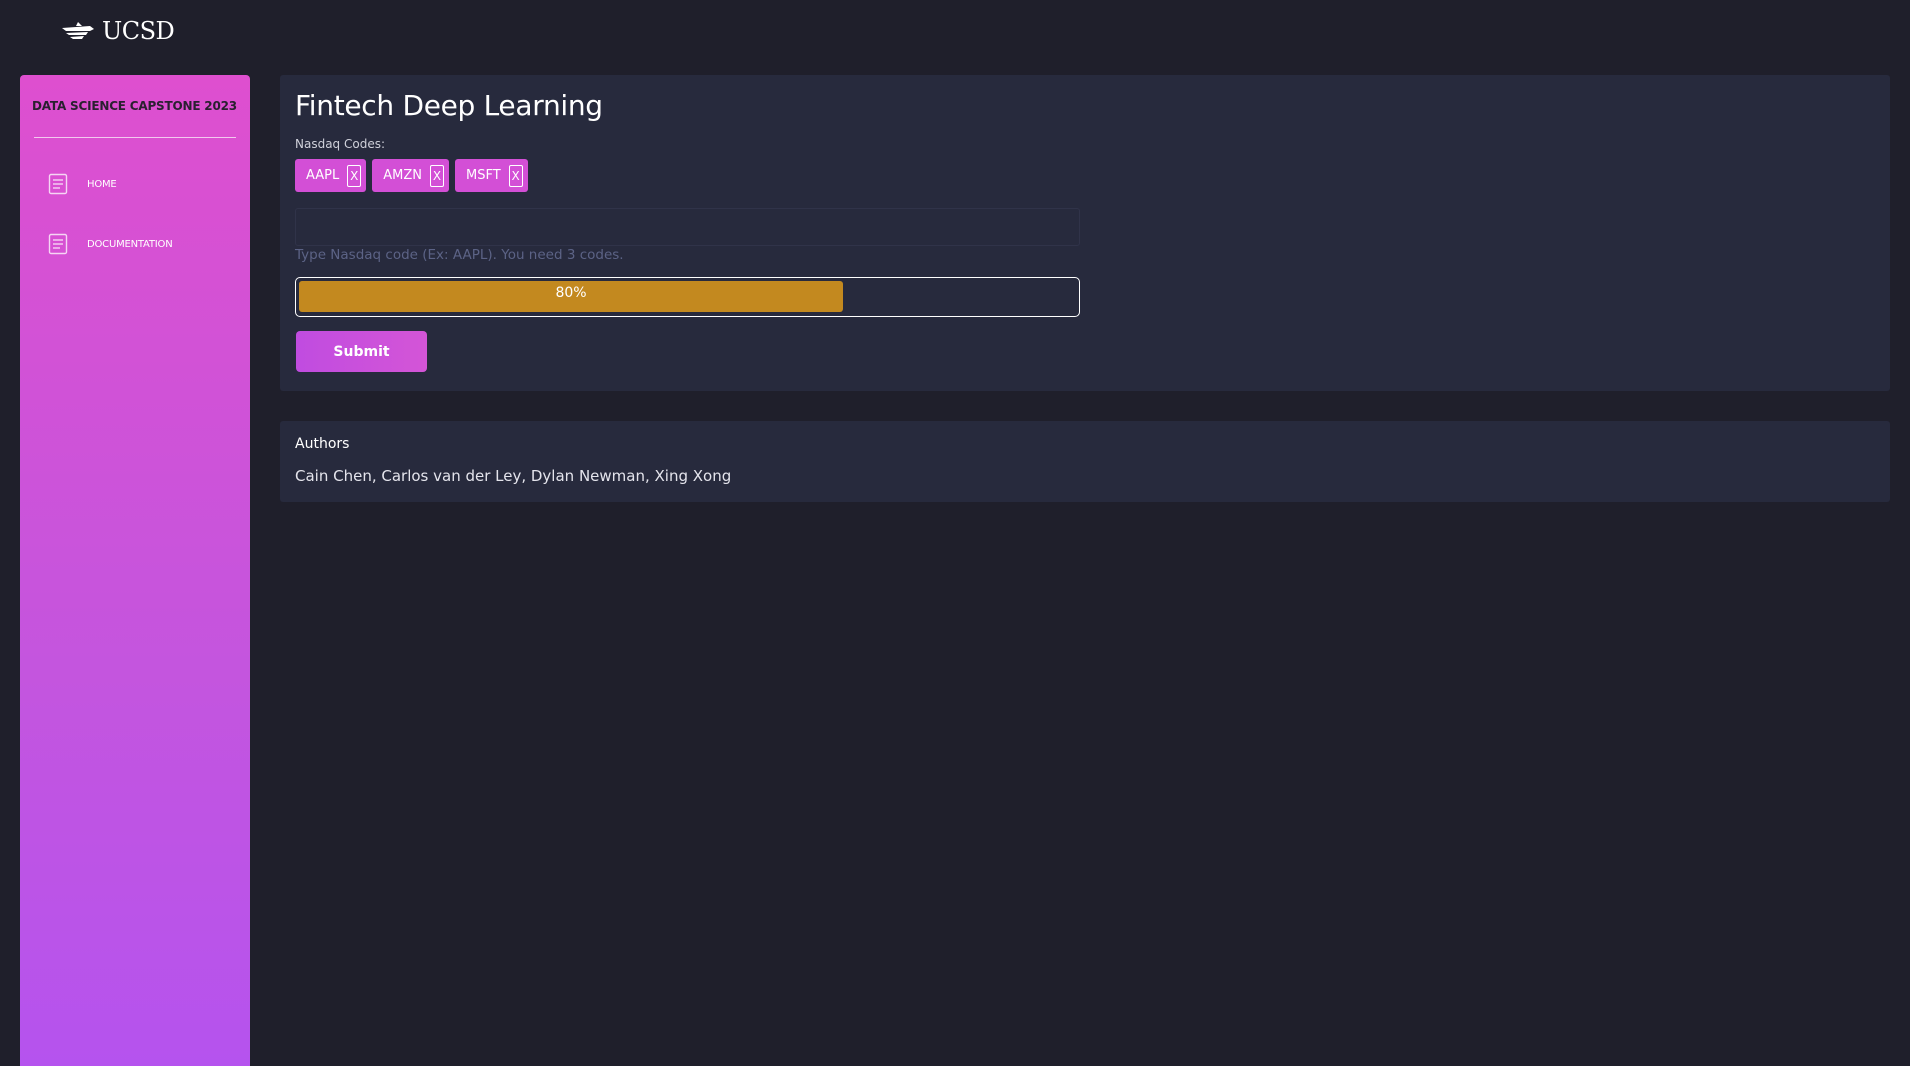  Describe the element at coordinates (571, 292) in the screenshot. I see `progress-label: 80%` at that location.